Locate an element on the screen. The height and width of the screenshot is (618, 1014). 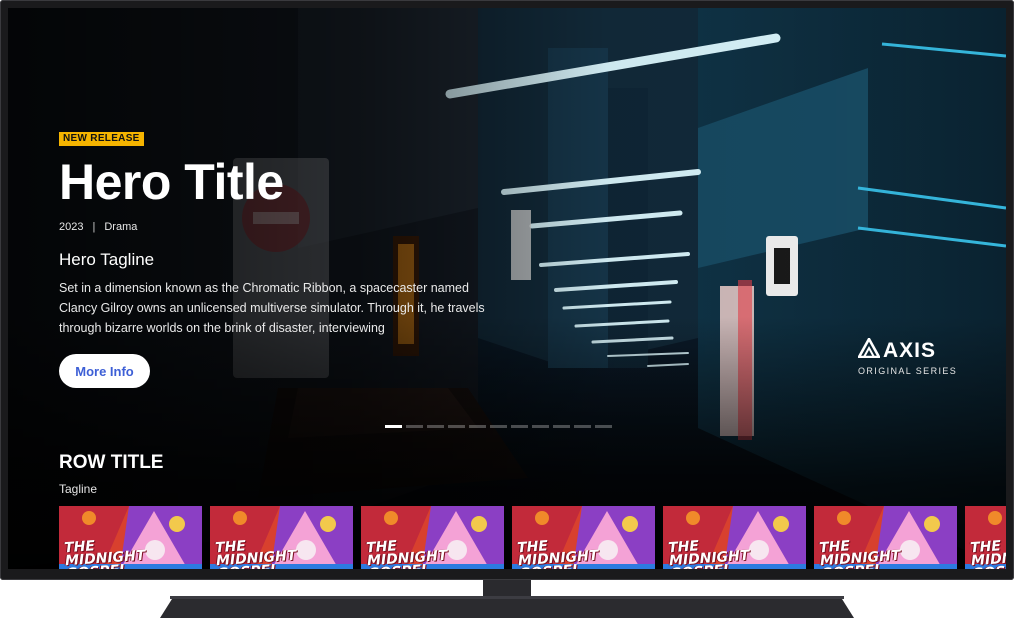
new-release-badge: NEW RELEASE is located at coordinates (101, 139).